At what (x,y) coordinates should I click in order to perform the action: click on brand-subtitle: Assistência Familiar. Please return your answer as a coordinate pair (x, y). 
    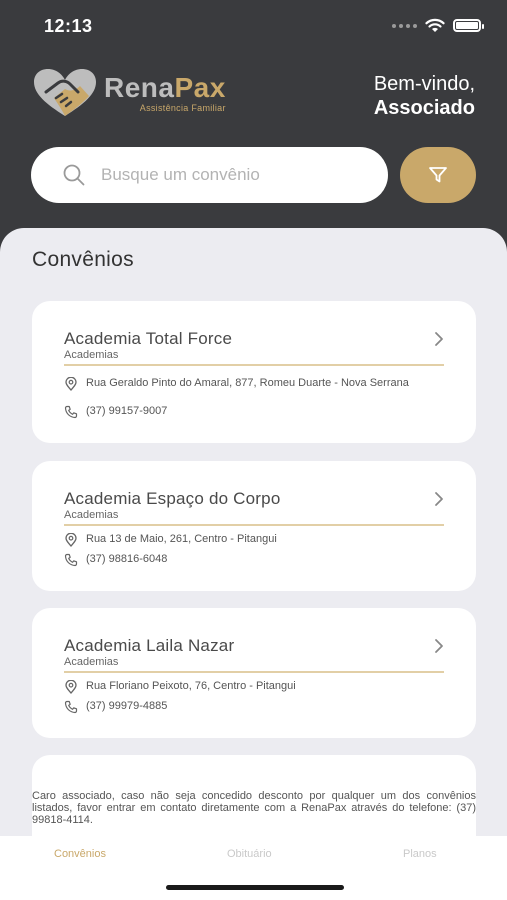
    Looking at the image, I should click on (182, 107).